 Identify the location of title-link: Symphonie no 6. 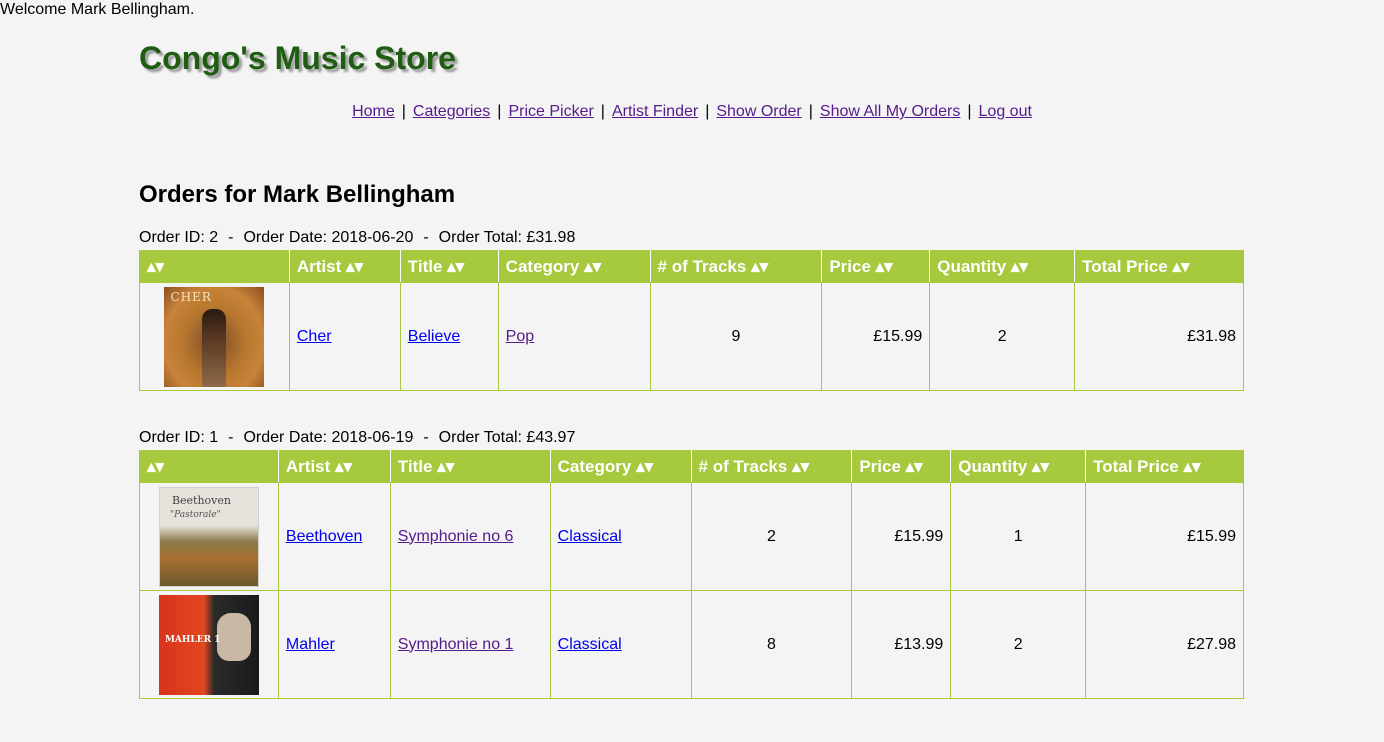
(456, 536).